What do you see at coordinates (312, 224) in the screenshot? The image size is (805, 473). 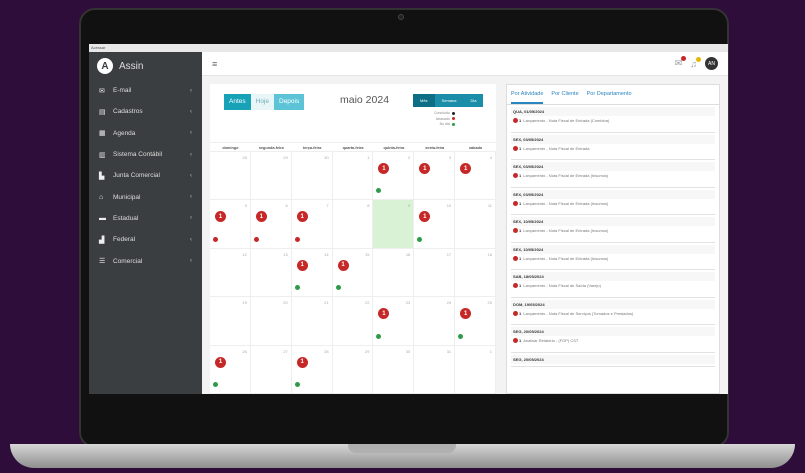 I see `calendar-day-cell: 71` at bounding box center [312, 224].